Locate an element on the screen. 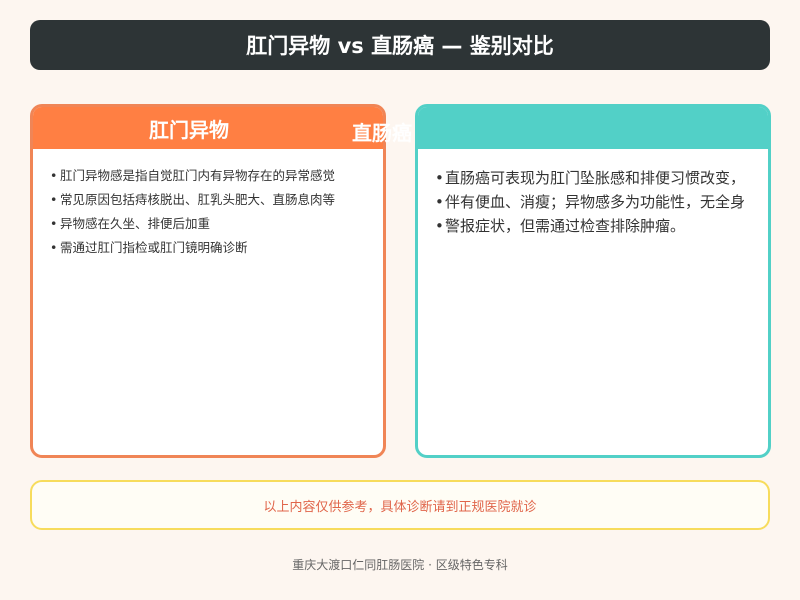 This screenshot has height=600, width=800. disclaimer-text: 以上内容仅供参考，具体诊断请到正规医院就诊 is located at coordinates (400, 507).